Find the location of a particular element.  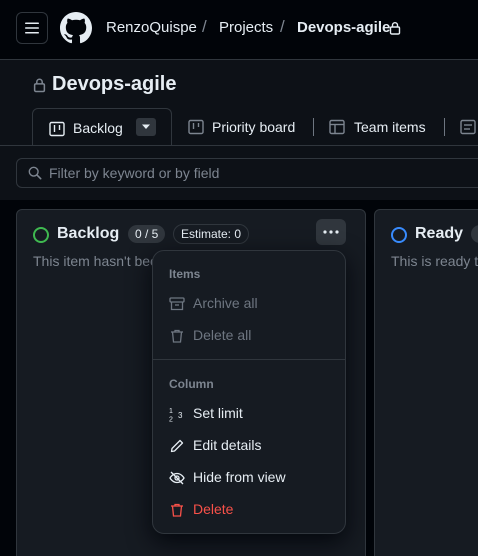

tab-priority-board: Priority board is located at coordinates (241, 127).